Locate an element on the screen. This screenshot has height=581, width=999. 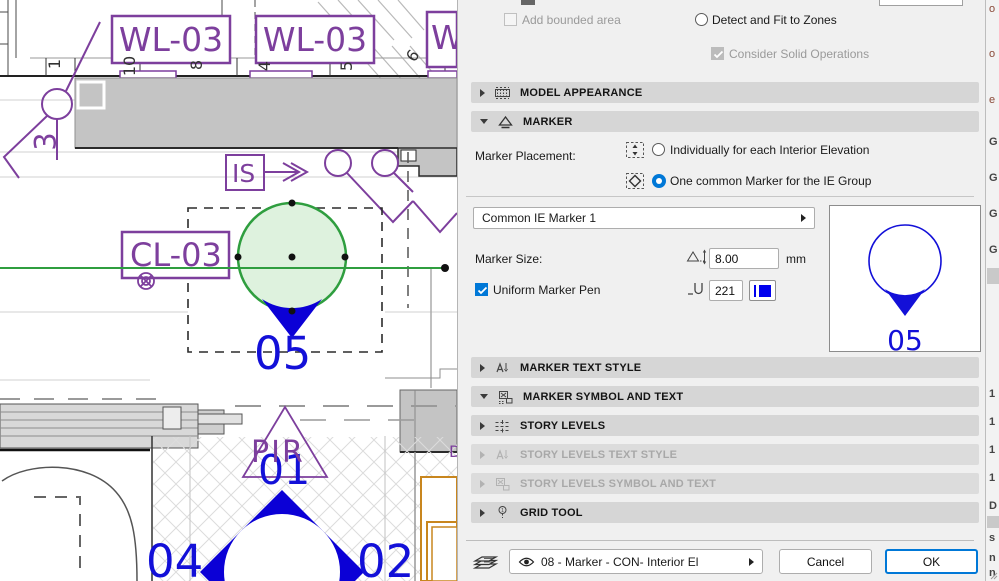
common-placement-icon is located at coordinates (635, 181).